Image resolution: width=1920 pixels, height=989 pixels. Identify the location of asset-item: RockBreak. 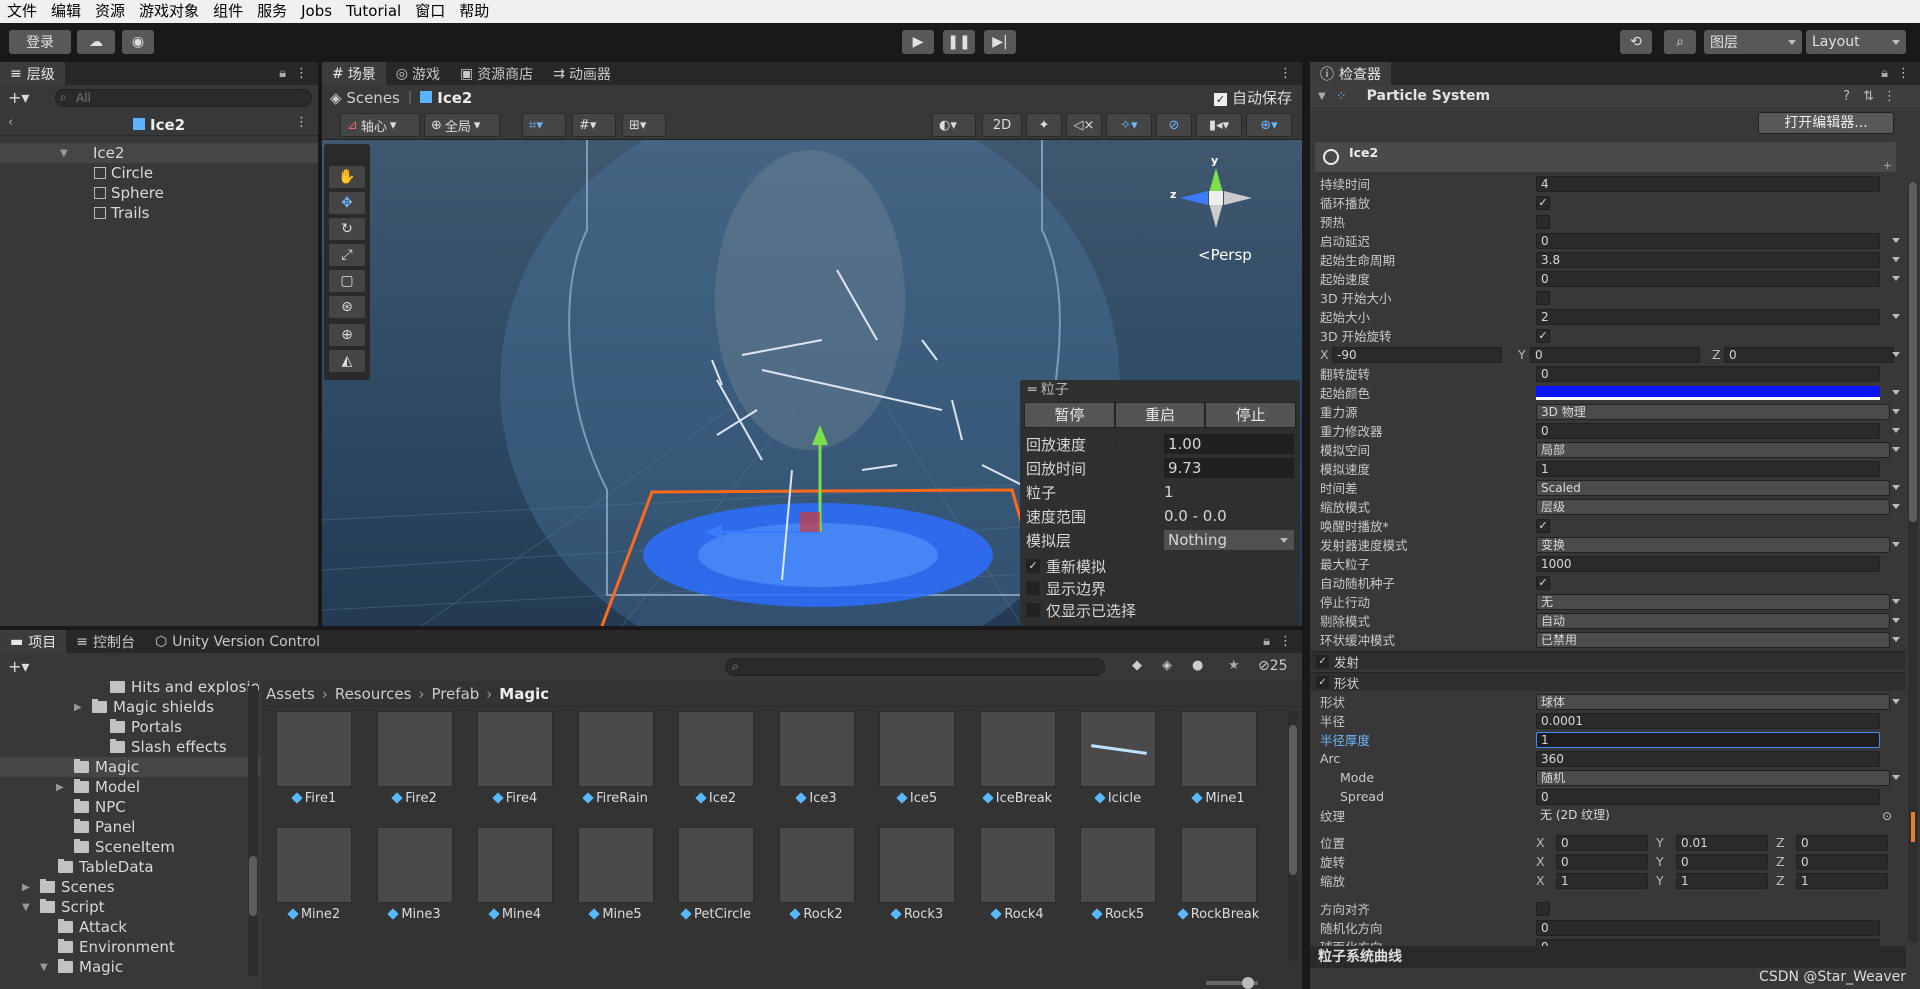
(1213, 877).